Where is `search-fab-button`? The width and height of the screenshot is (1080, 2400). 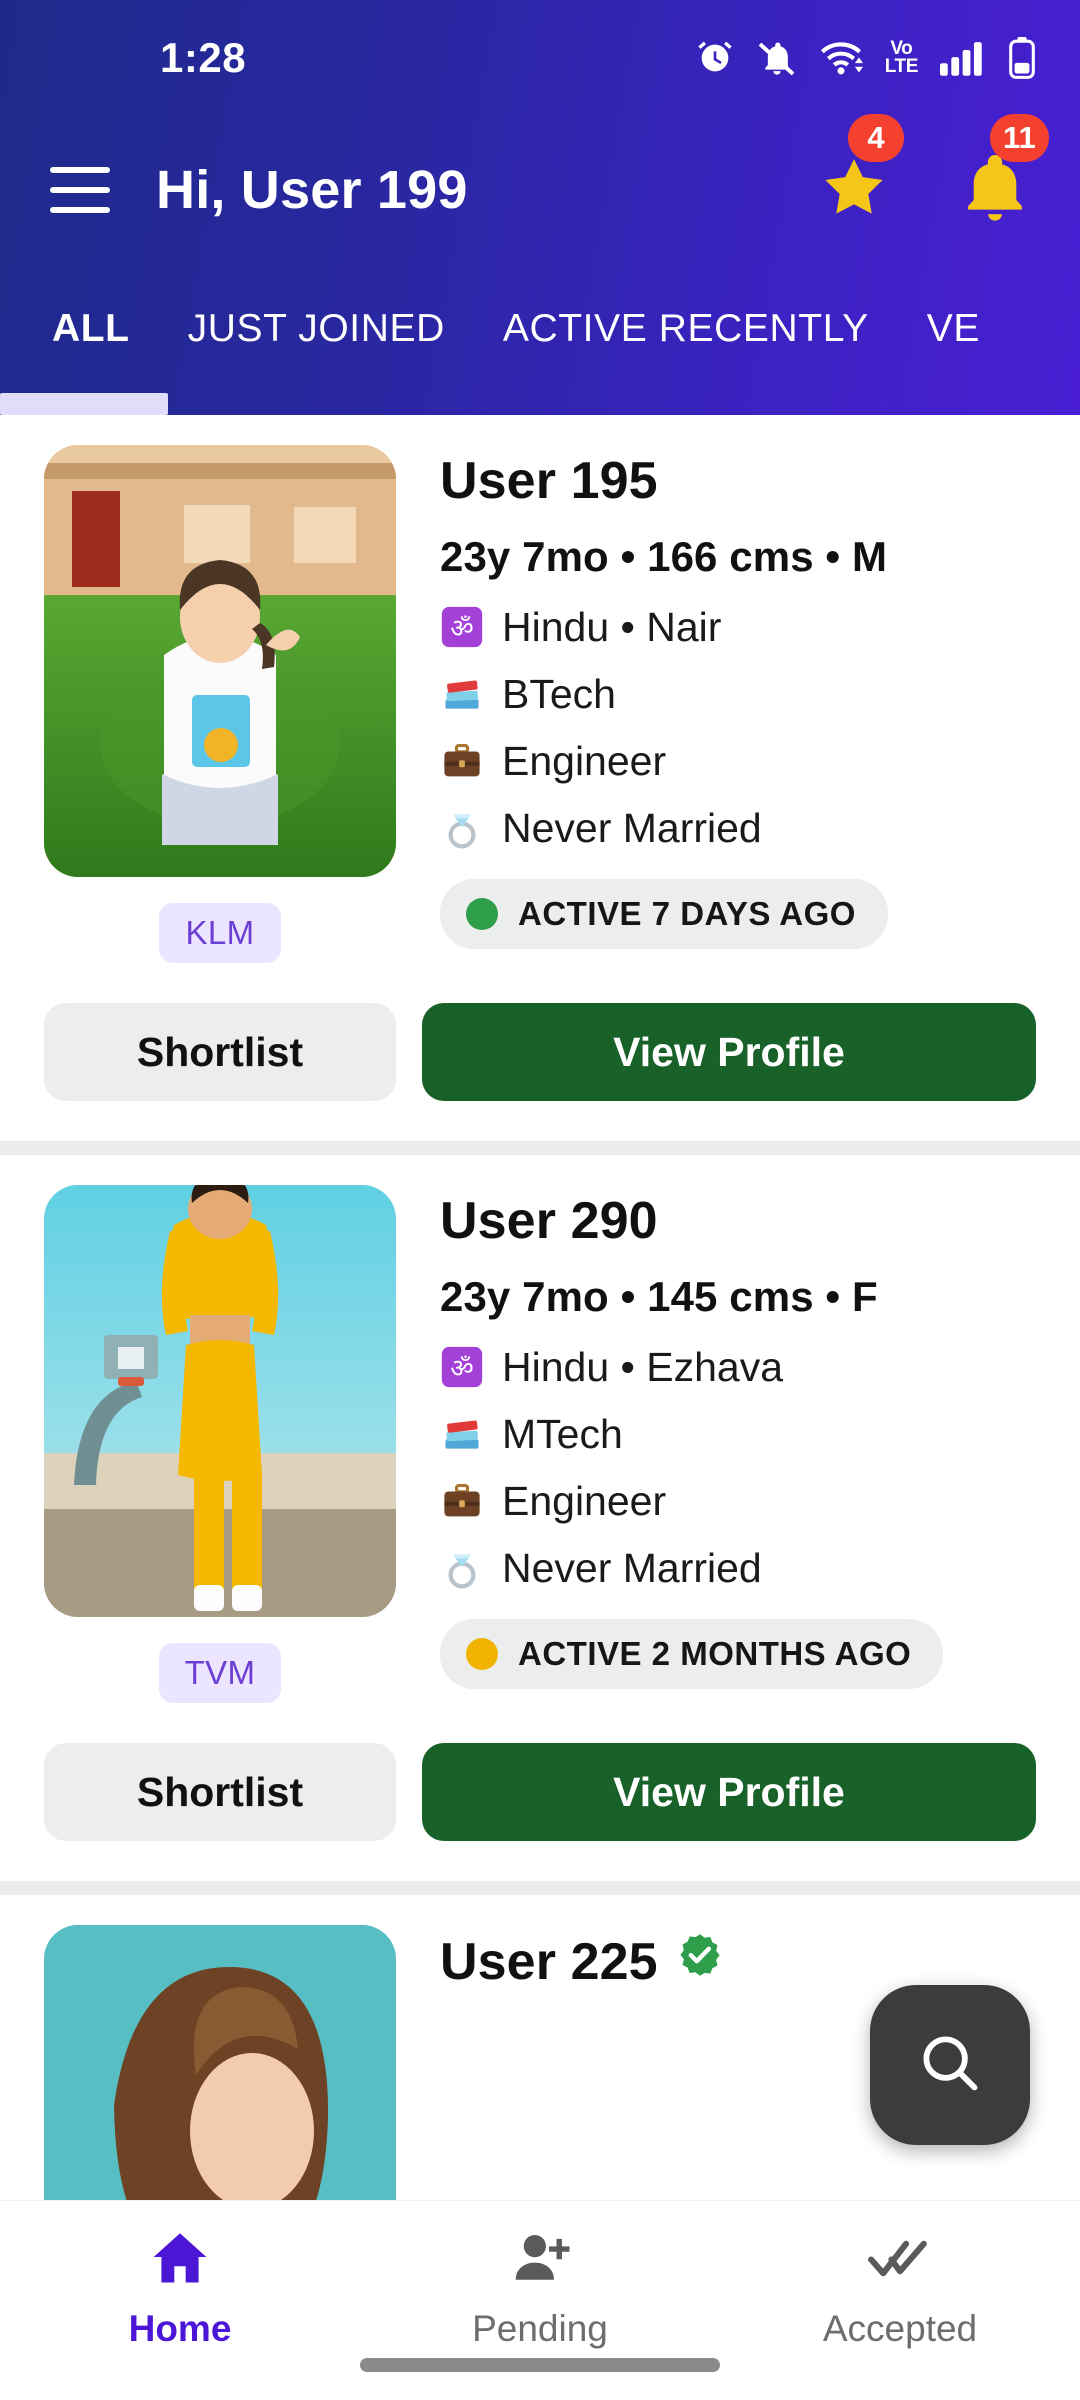 search-fab-button is located at coordinates (950, 2065).